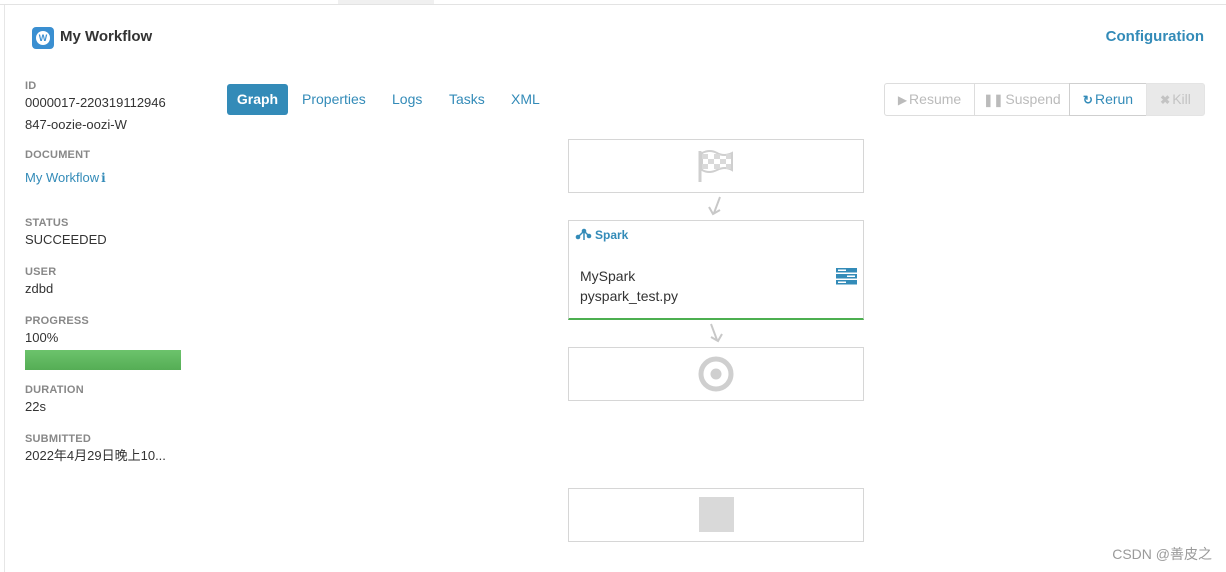  Describe the element at coordinates (583, 234) in the screenshot. I see `spark-icon` at that location.